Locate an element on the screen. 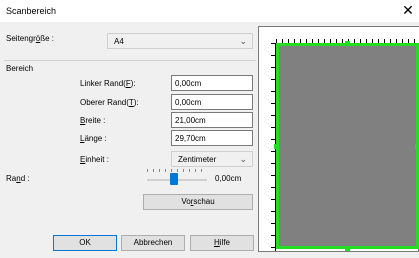 Image resolution: width=419 pixels, height=258 pixels. close-icon: ✕ is located at coordinates (408, 11).